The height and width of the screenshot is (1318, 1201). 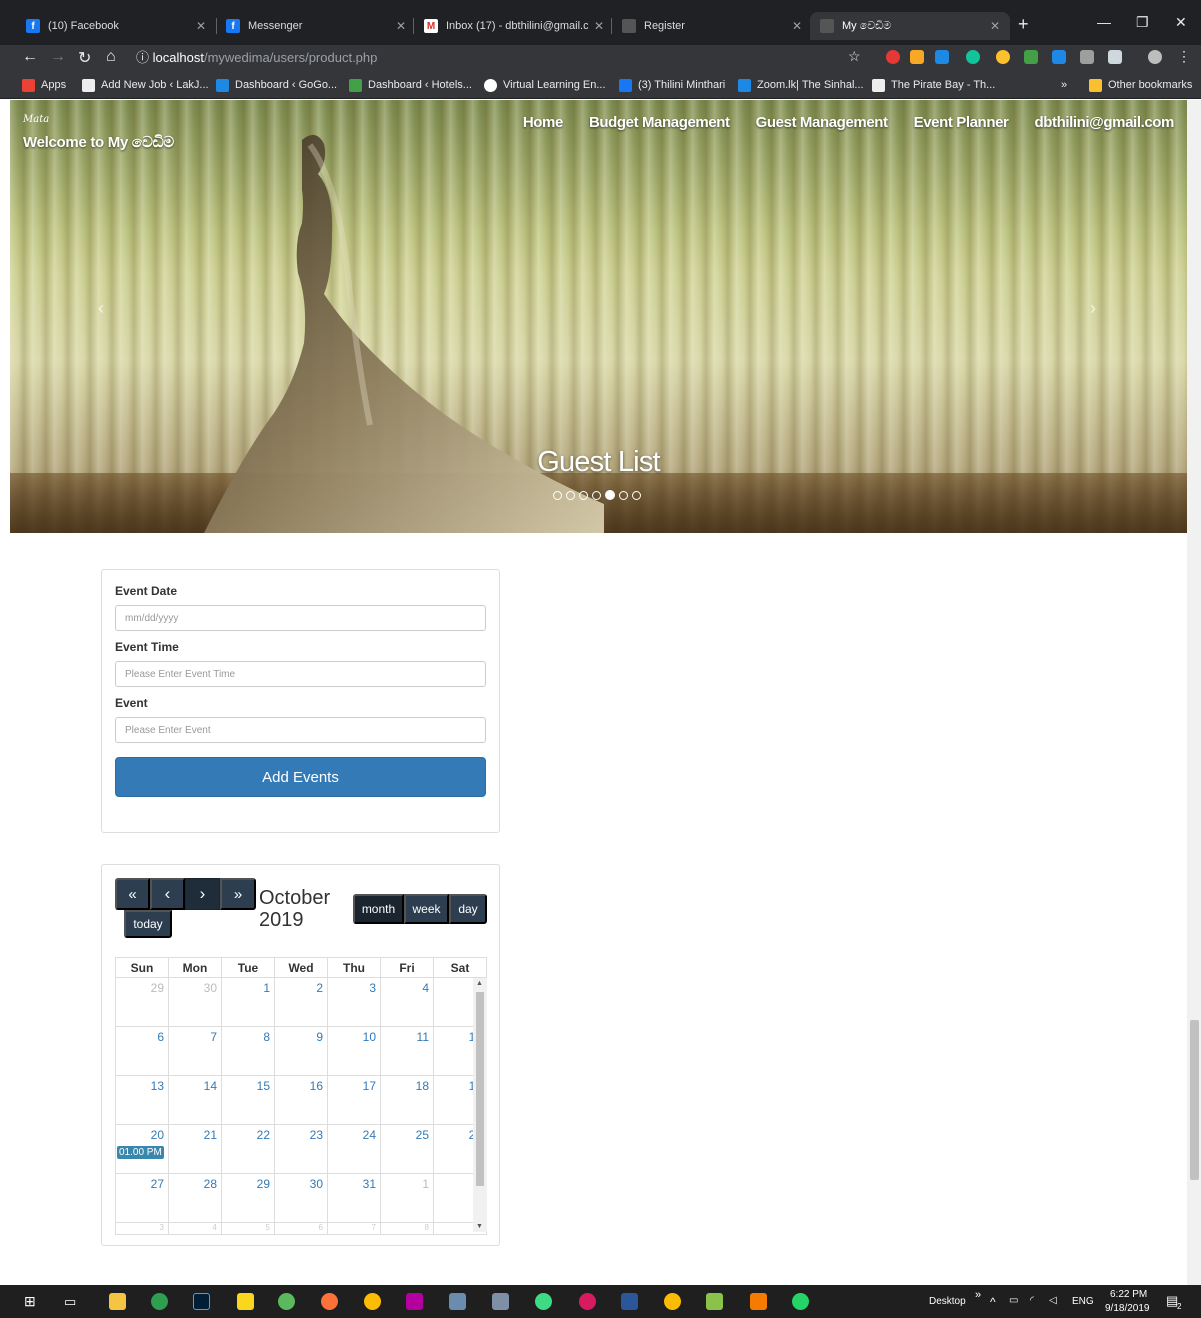 I want to click on calendar-day-cell: 27, so click(x=142, y=1198).